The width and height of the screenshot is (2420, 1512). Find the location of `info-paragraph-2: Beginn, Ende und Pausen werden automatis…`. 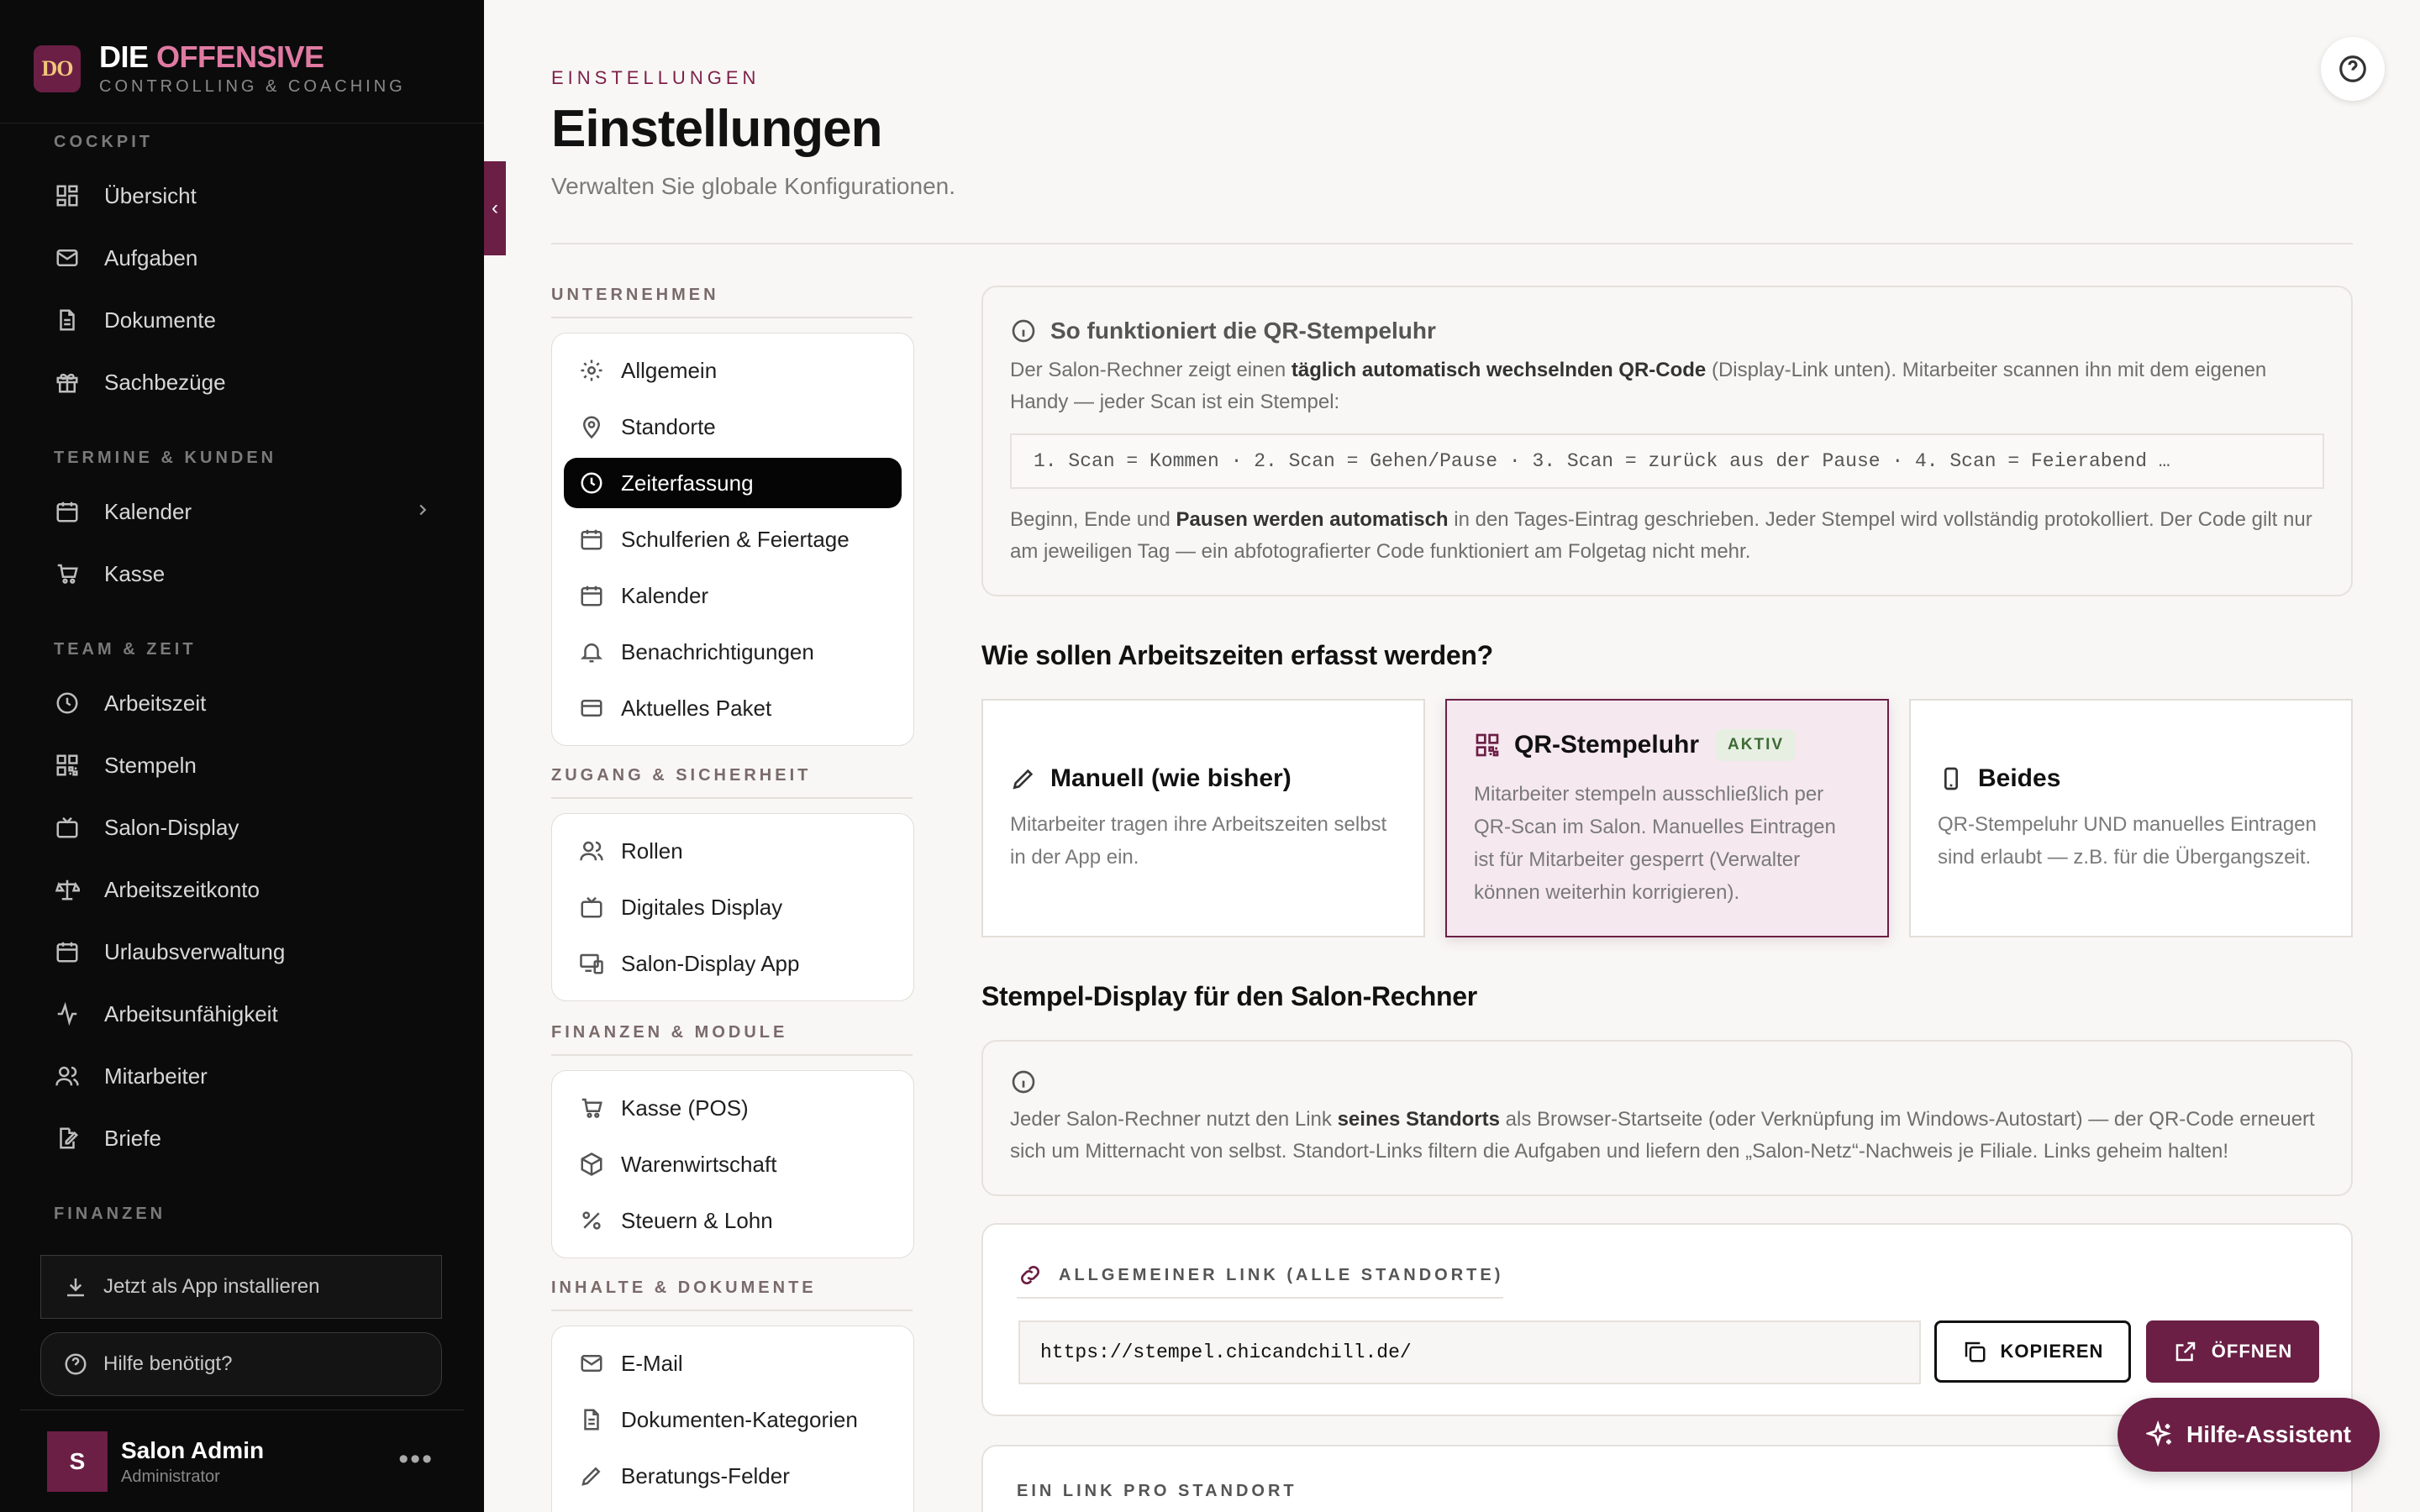

info-paragraph-2: Beginn, Ende und Pausen werden automatis… is located at coordinates (1661, 535).